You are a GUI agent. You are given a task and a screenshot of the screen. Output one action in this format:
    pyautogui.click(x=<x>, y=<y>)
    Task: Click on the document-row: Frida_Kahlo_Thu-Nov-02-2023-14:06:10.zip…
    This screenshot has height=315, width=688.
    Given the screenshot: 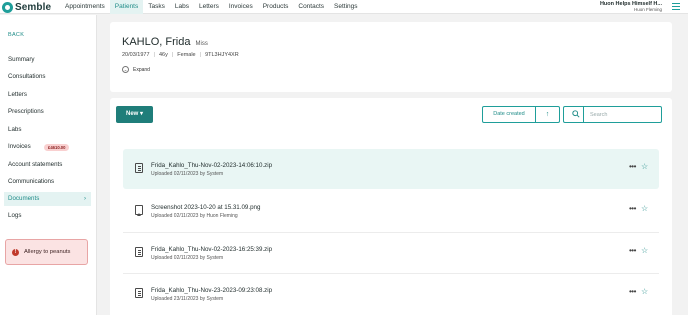 What is the action you would take?
    pyautogui.click(x=391, y=169)
    